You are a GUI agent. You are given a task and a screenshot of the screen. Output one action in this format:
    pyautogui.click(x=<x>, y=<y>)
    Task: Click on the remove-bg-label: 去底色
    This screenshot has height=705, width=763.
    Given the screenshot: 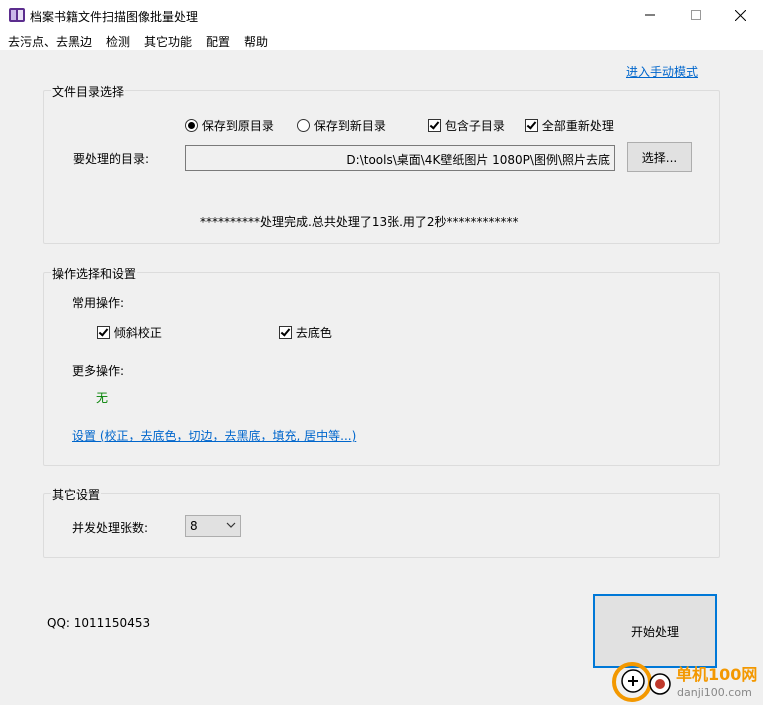 What is the action you would take?
    pyautogui.click(x=313, y=333)
    